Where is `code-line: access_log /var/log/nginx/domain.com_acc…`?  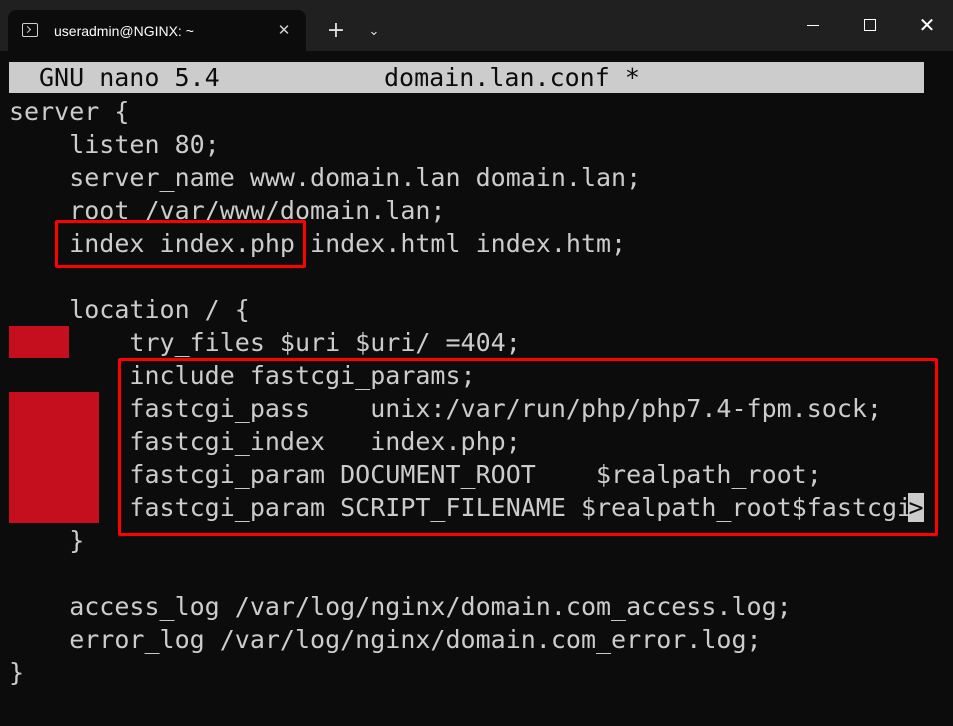 code-line: access_log /var/log/nginx/domain.com_acc… is located at coordinates (400, 606).